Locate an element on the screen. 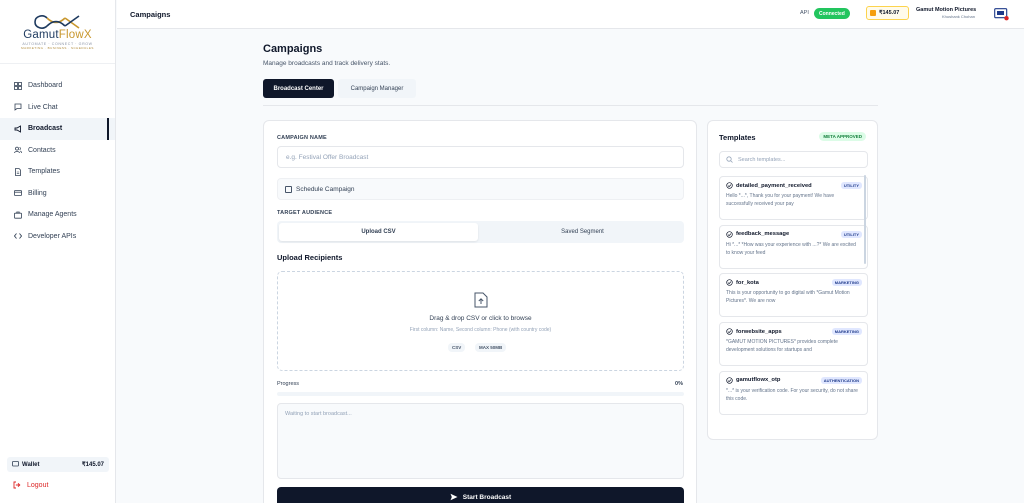 This screenshot has height=503, width=1024. schedule-campaign-toggle: Schedule Campaign is located at coordinates (480, 189).